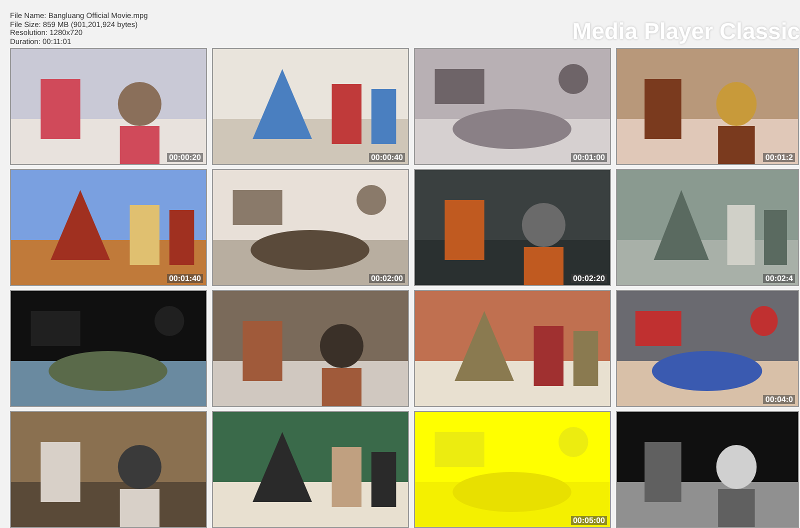  What do you see at coordinates (779, 399) in the screenshot?
I see `timestamp: 00:04:0` at bounding box center [779, 399].